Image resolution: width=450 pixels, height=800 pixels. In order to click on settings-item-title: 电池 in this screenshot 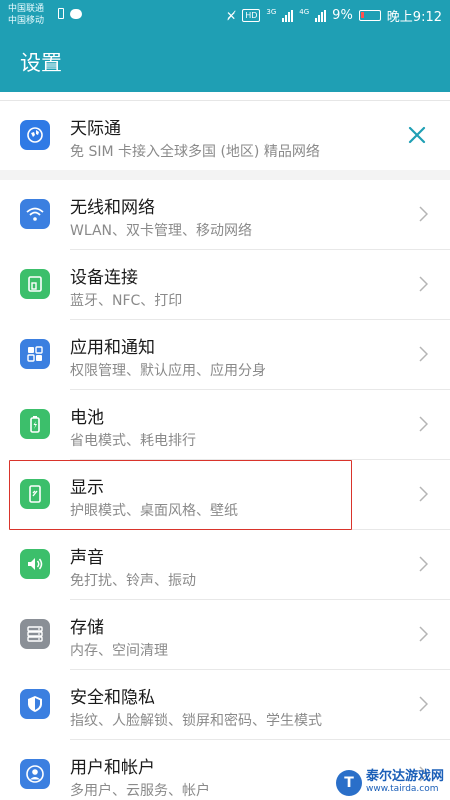, I will do `click(87, 418)`.